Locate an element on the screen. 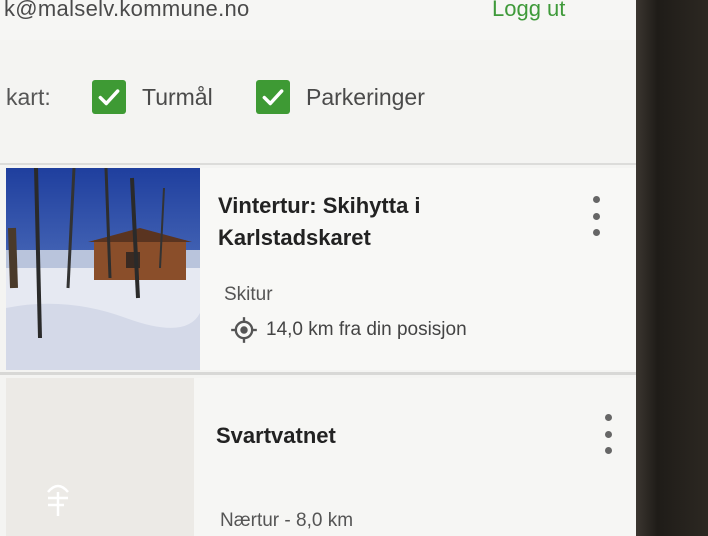 This screenshot has height=536, width=708. trip-thumbnail-placeholder is located at coordinates (100, 457).